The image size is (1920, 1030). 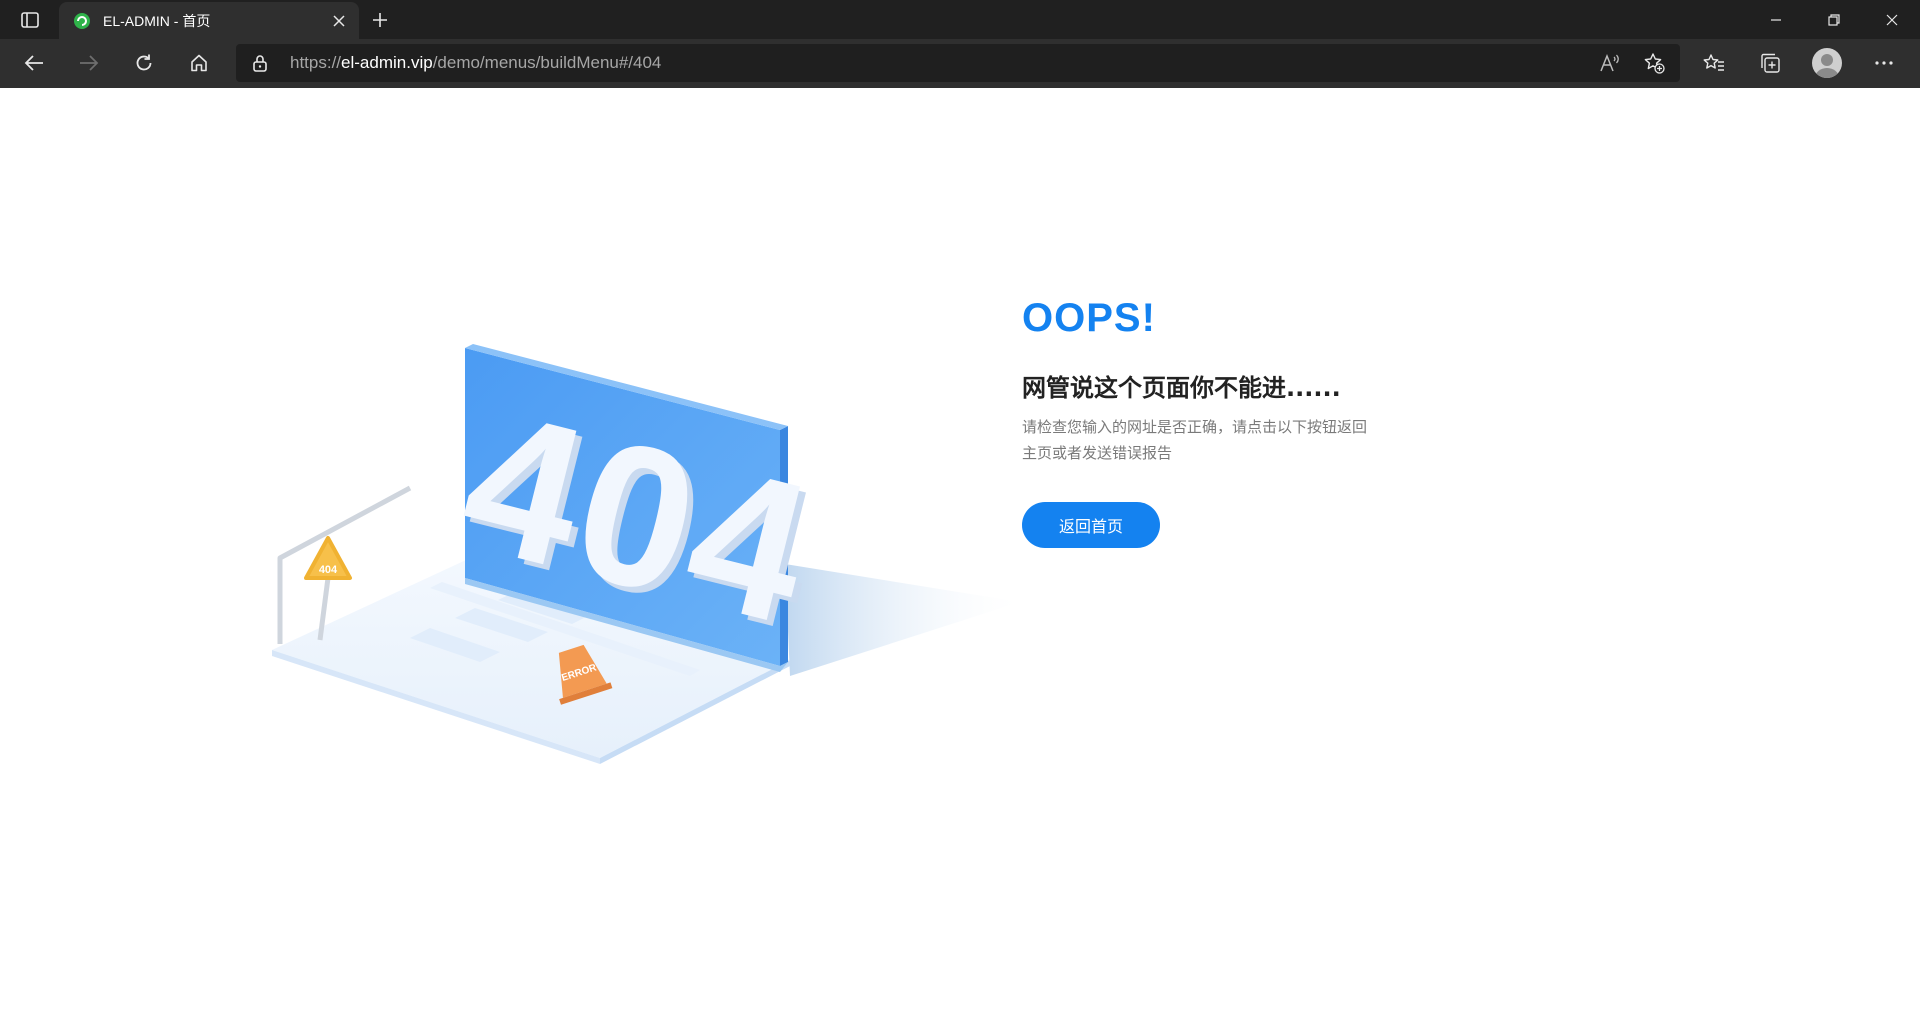 I want to click on profile-icon, so click(x=1827, y=66).